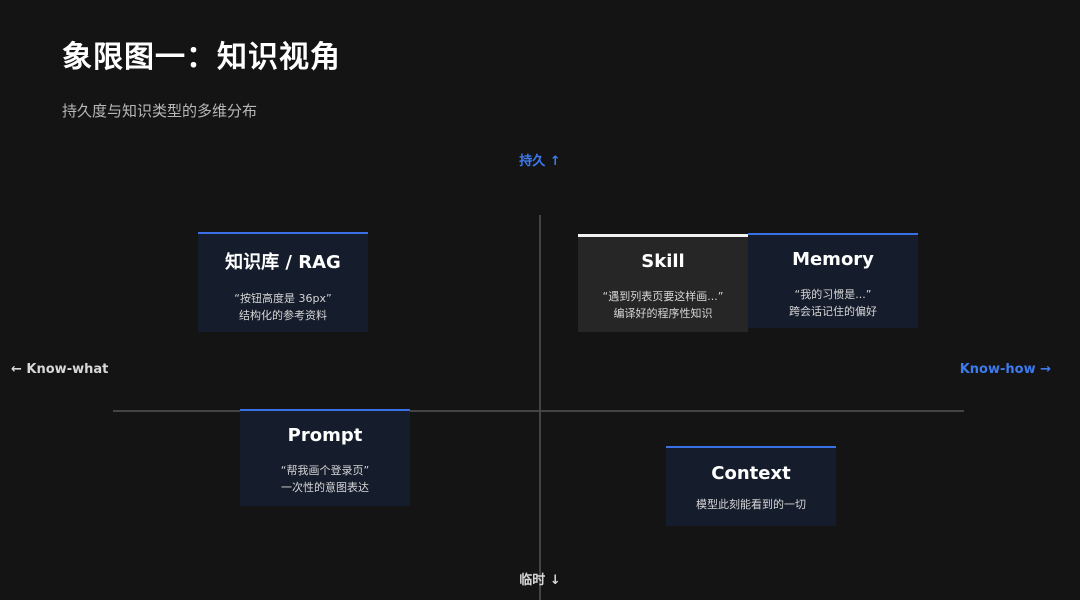  I want to click on card-rag-description: “按钮高度是 36px” 结构化的参考资料, so click(283, 307).